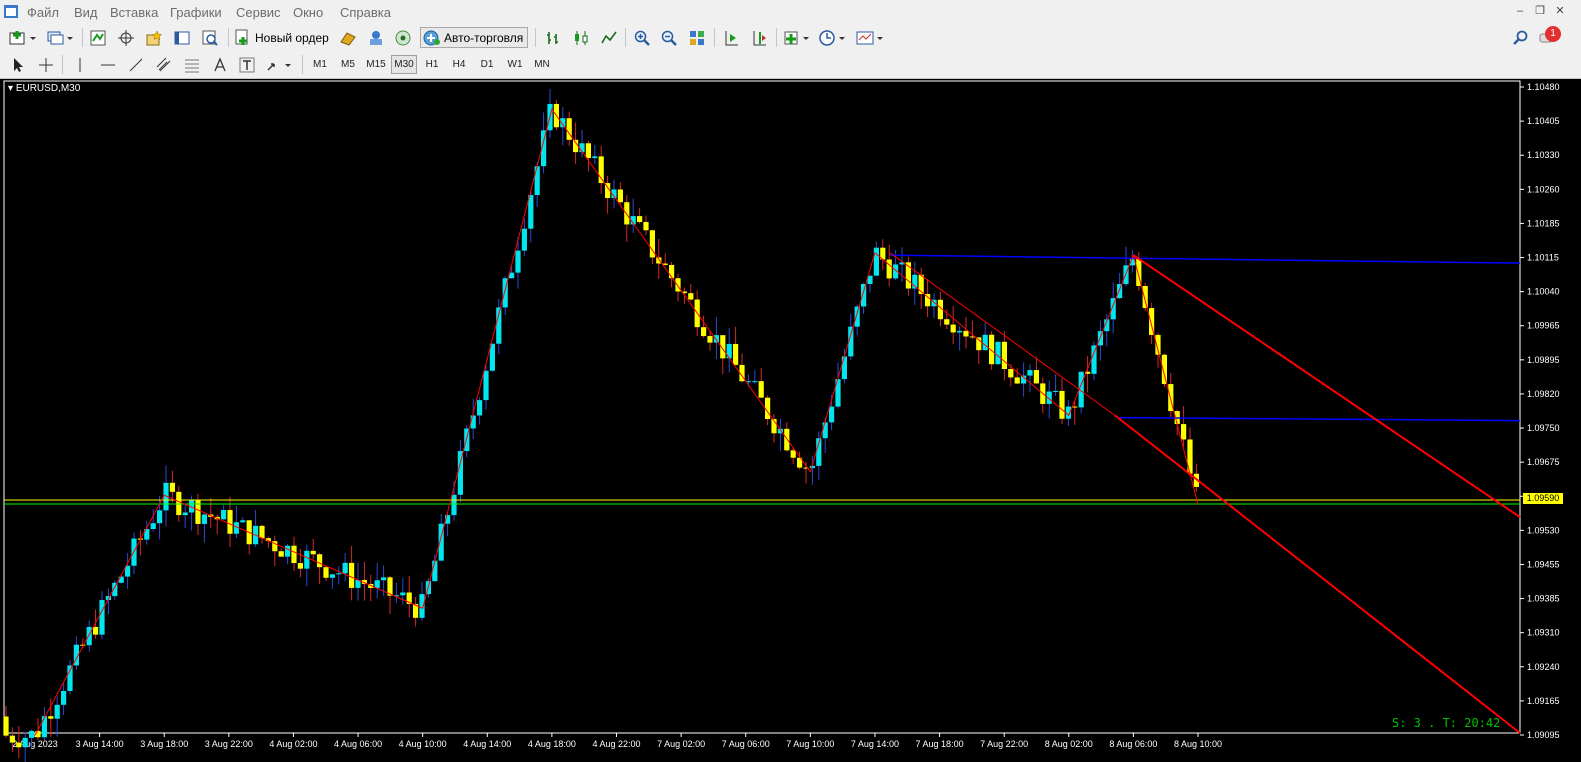 This screenshot has width=1581, height=762. Describe the element at coordinates (1446, 723) in the screenshot. I see `status-text: S: 3 . T: 20:42` at that location.